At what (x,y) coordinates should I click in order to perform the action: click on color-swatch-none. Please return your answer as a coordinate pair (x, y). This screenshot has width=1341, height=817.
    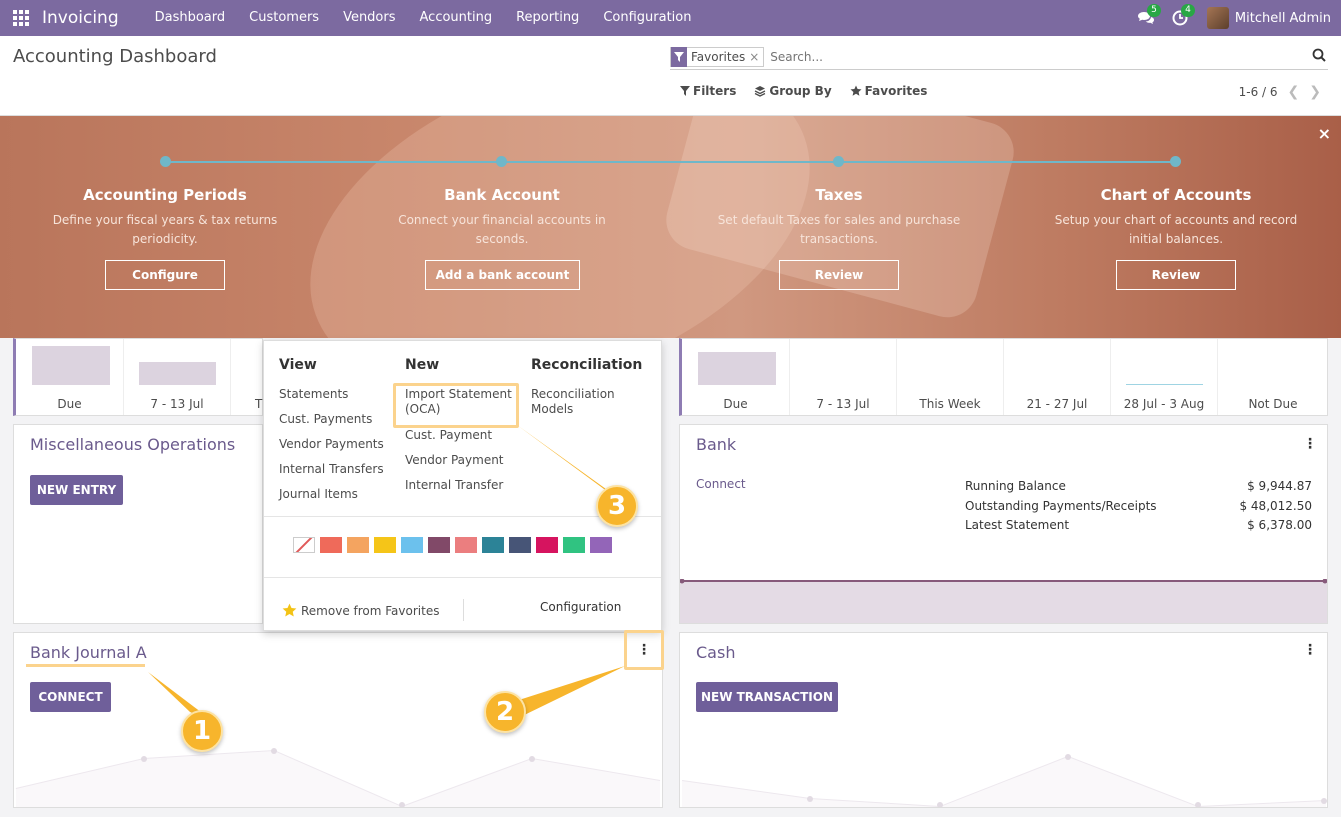
    Looking at the image, I should click on (304, 545).